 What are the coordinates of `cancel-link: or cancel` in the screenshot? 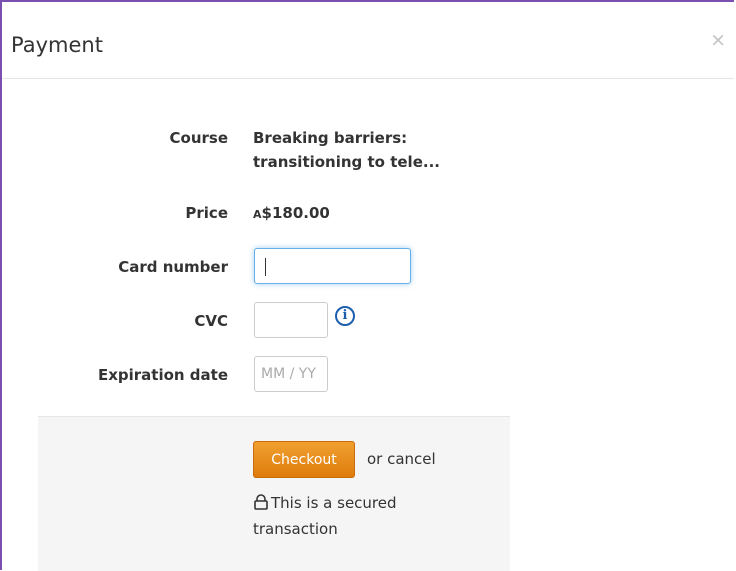 It's located at (401, 459).